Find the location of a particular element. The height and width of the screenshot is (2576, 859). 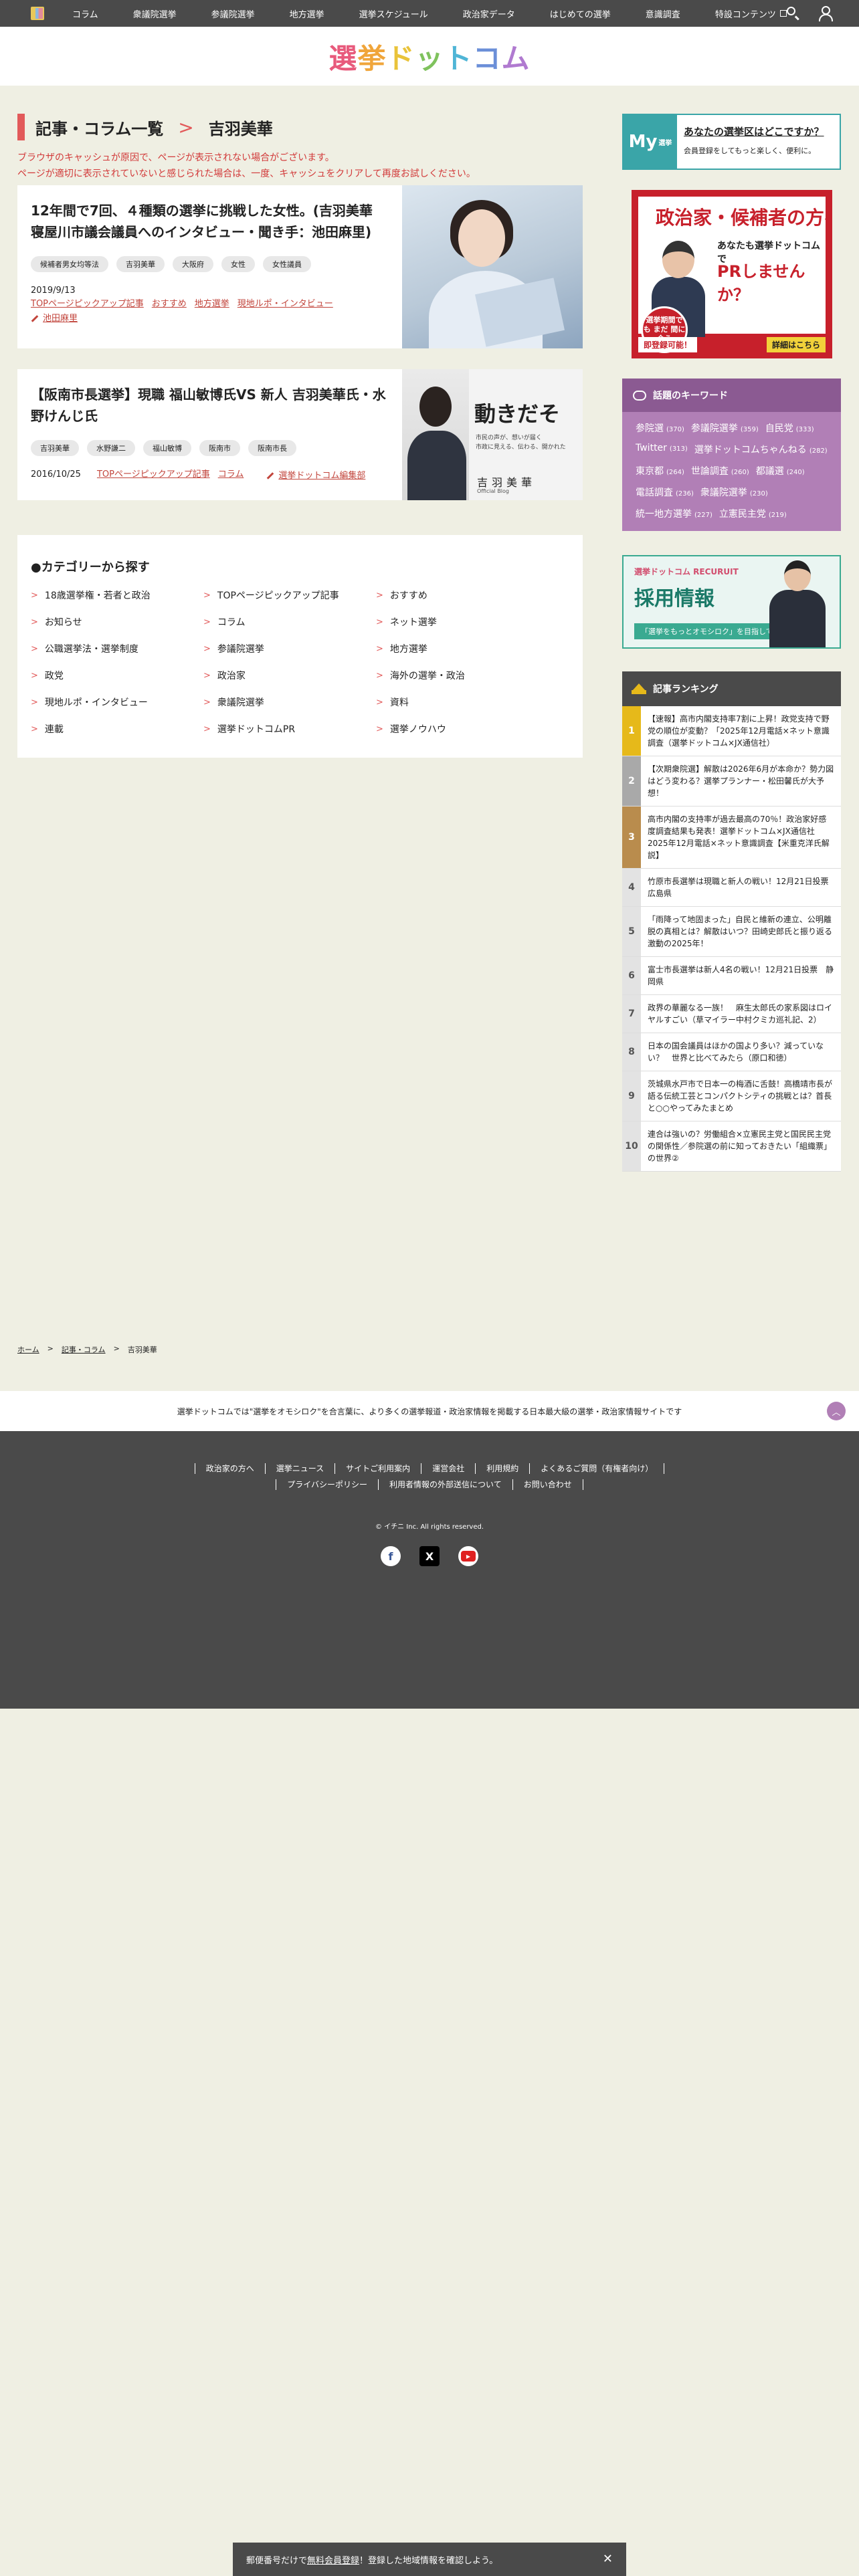

keyword-link: 電話調査 (236) is located at coordinates (665, 492).